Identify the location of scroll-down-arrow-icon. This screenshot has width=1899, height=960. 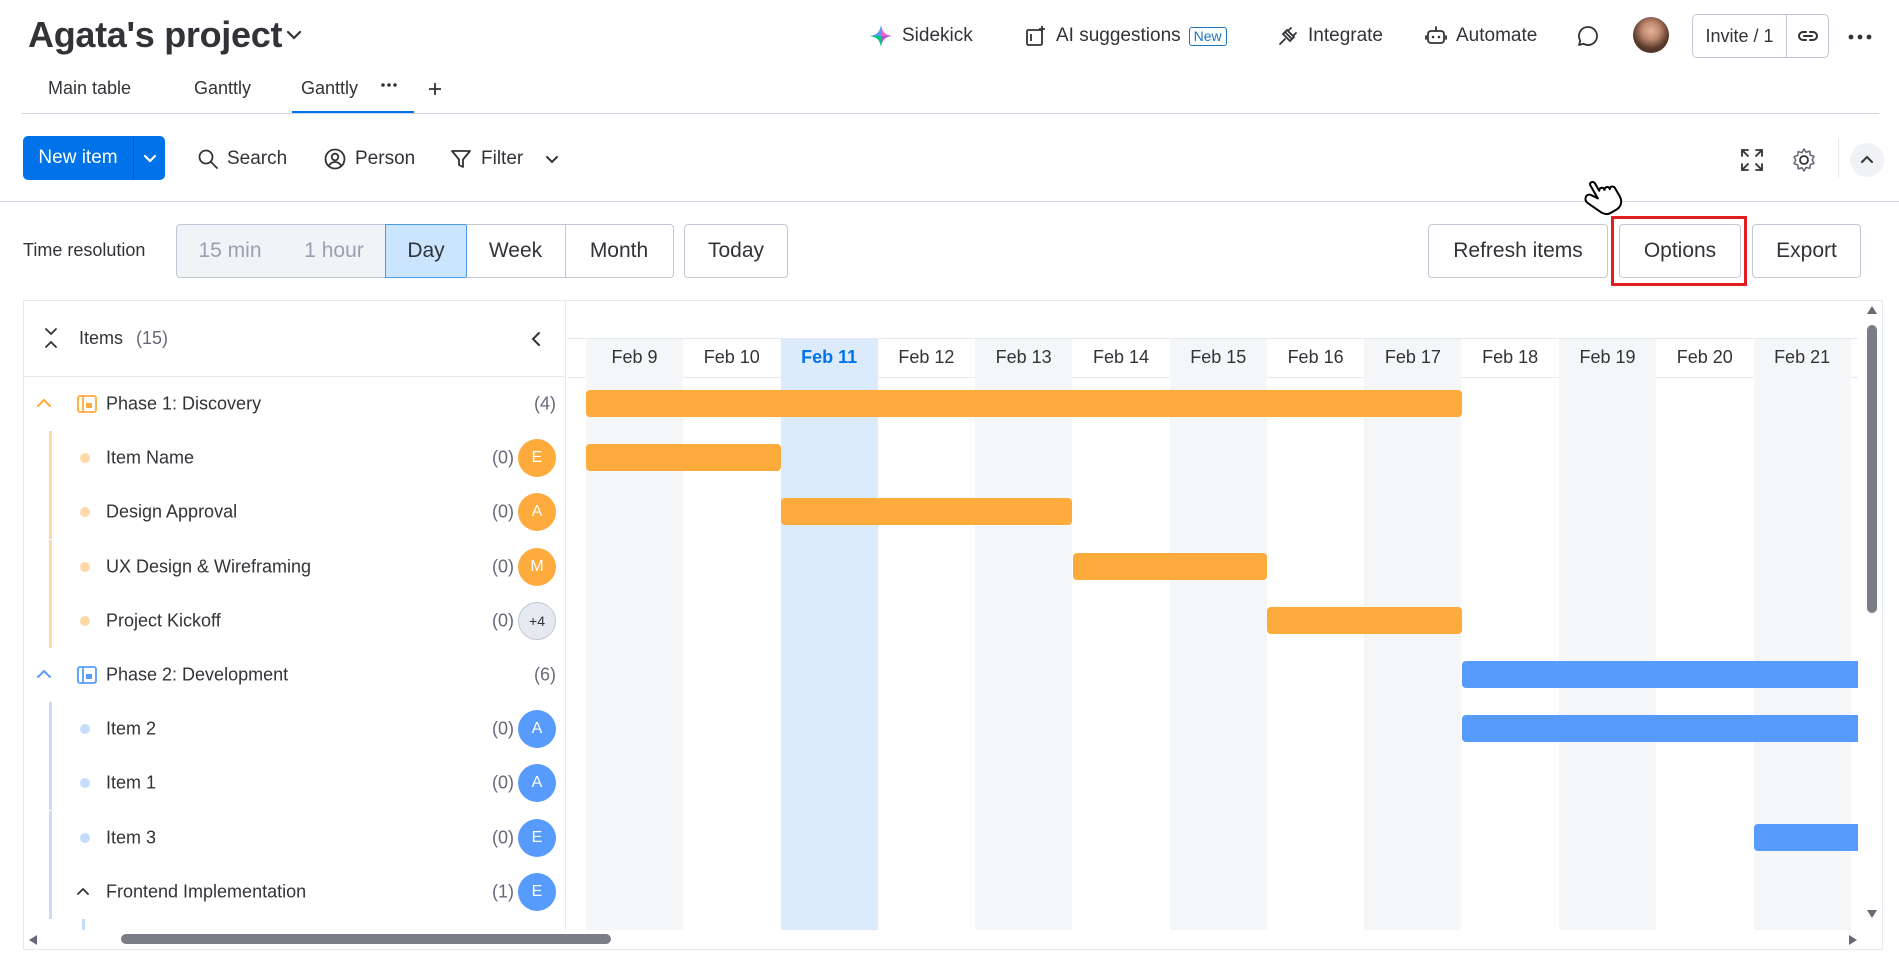
(1872, 914).